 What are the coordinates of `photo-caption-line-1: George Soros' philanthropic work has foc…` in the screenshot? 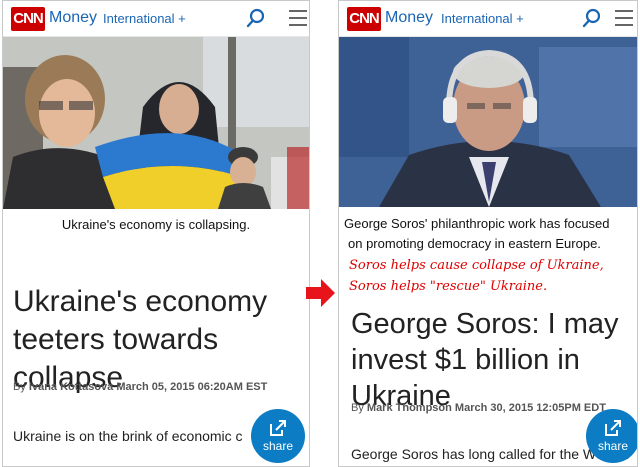 It's located at (477, 223).